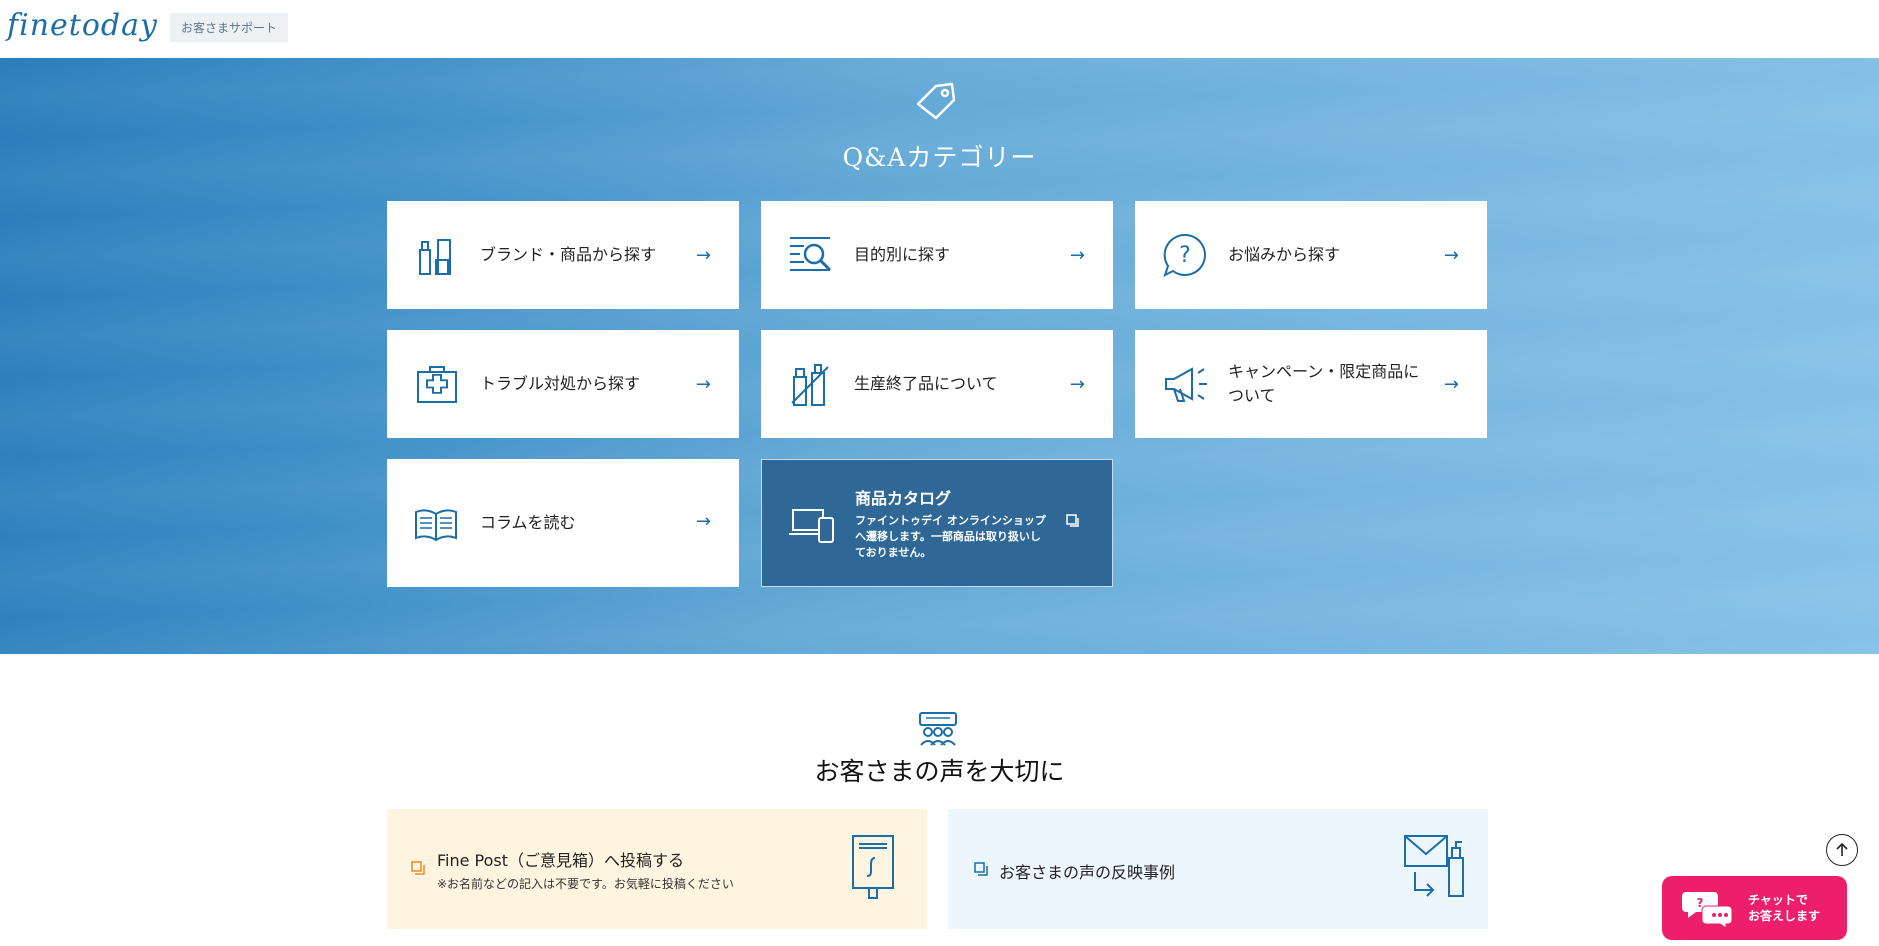 This screenshot has height=946, width=1879. What do you see at coordinates (560, 383) in the screenshot?
I see `card-label: トラブル対処から探す` at bounding box center [560, 383].